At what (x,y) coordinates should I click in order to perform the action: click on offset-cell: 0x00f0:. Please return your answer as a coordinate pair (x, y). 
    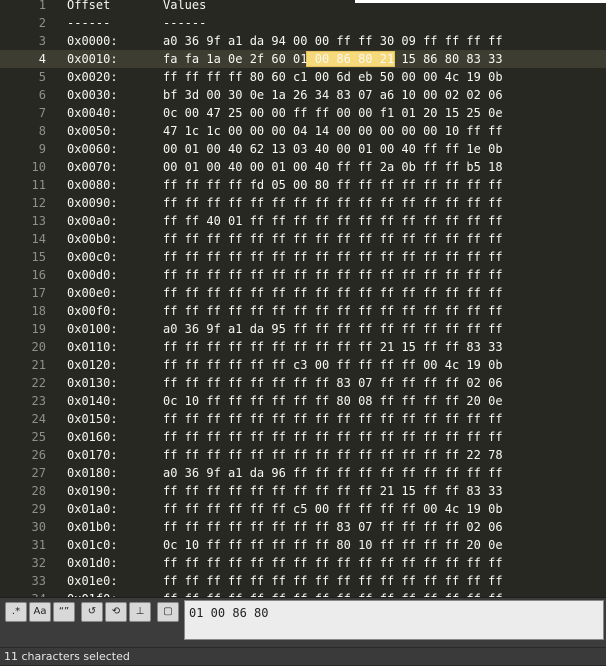
    Looking at the image, I should click on (92, 311).